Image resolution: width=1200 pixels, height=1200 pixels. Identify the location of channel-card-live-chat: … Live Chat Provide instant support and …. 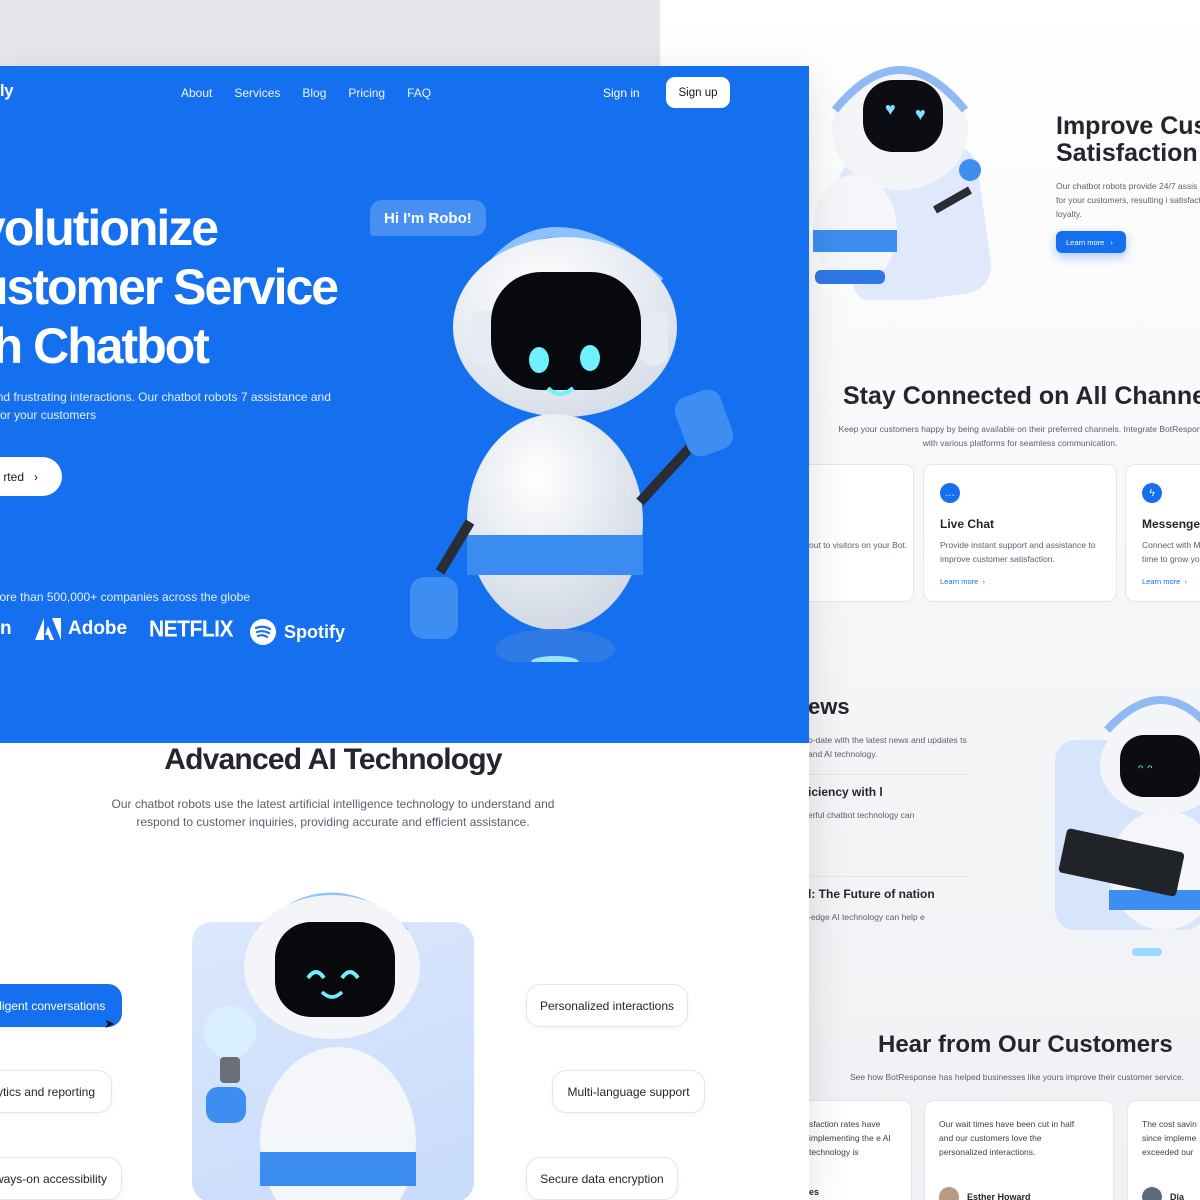
(1020, 533).